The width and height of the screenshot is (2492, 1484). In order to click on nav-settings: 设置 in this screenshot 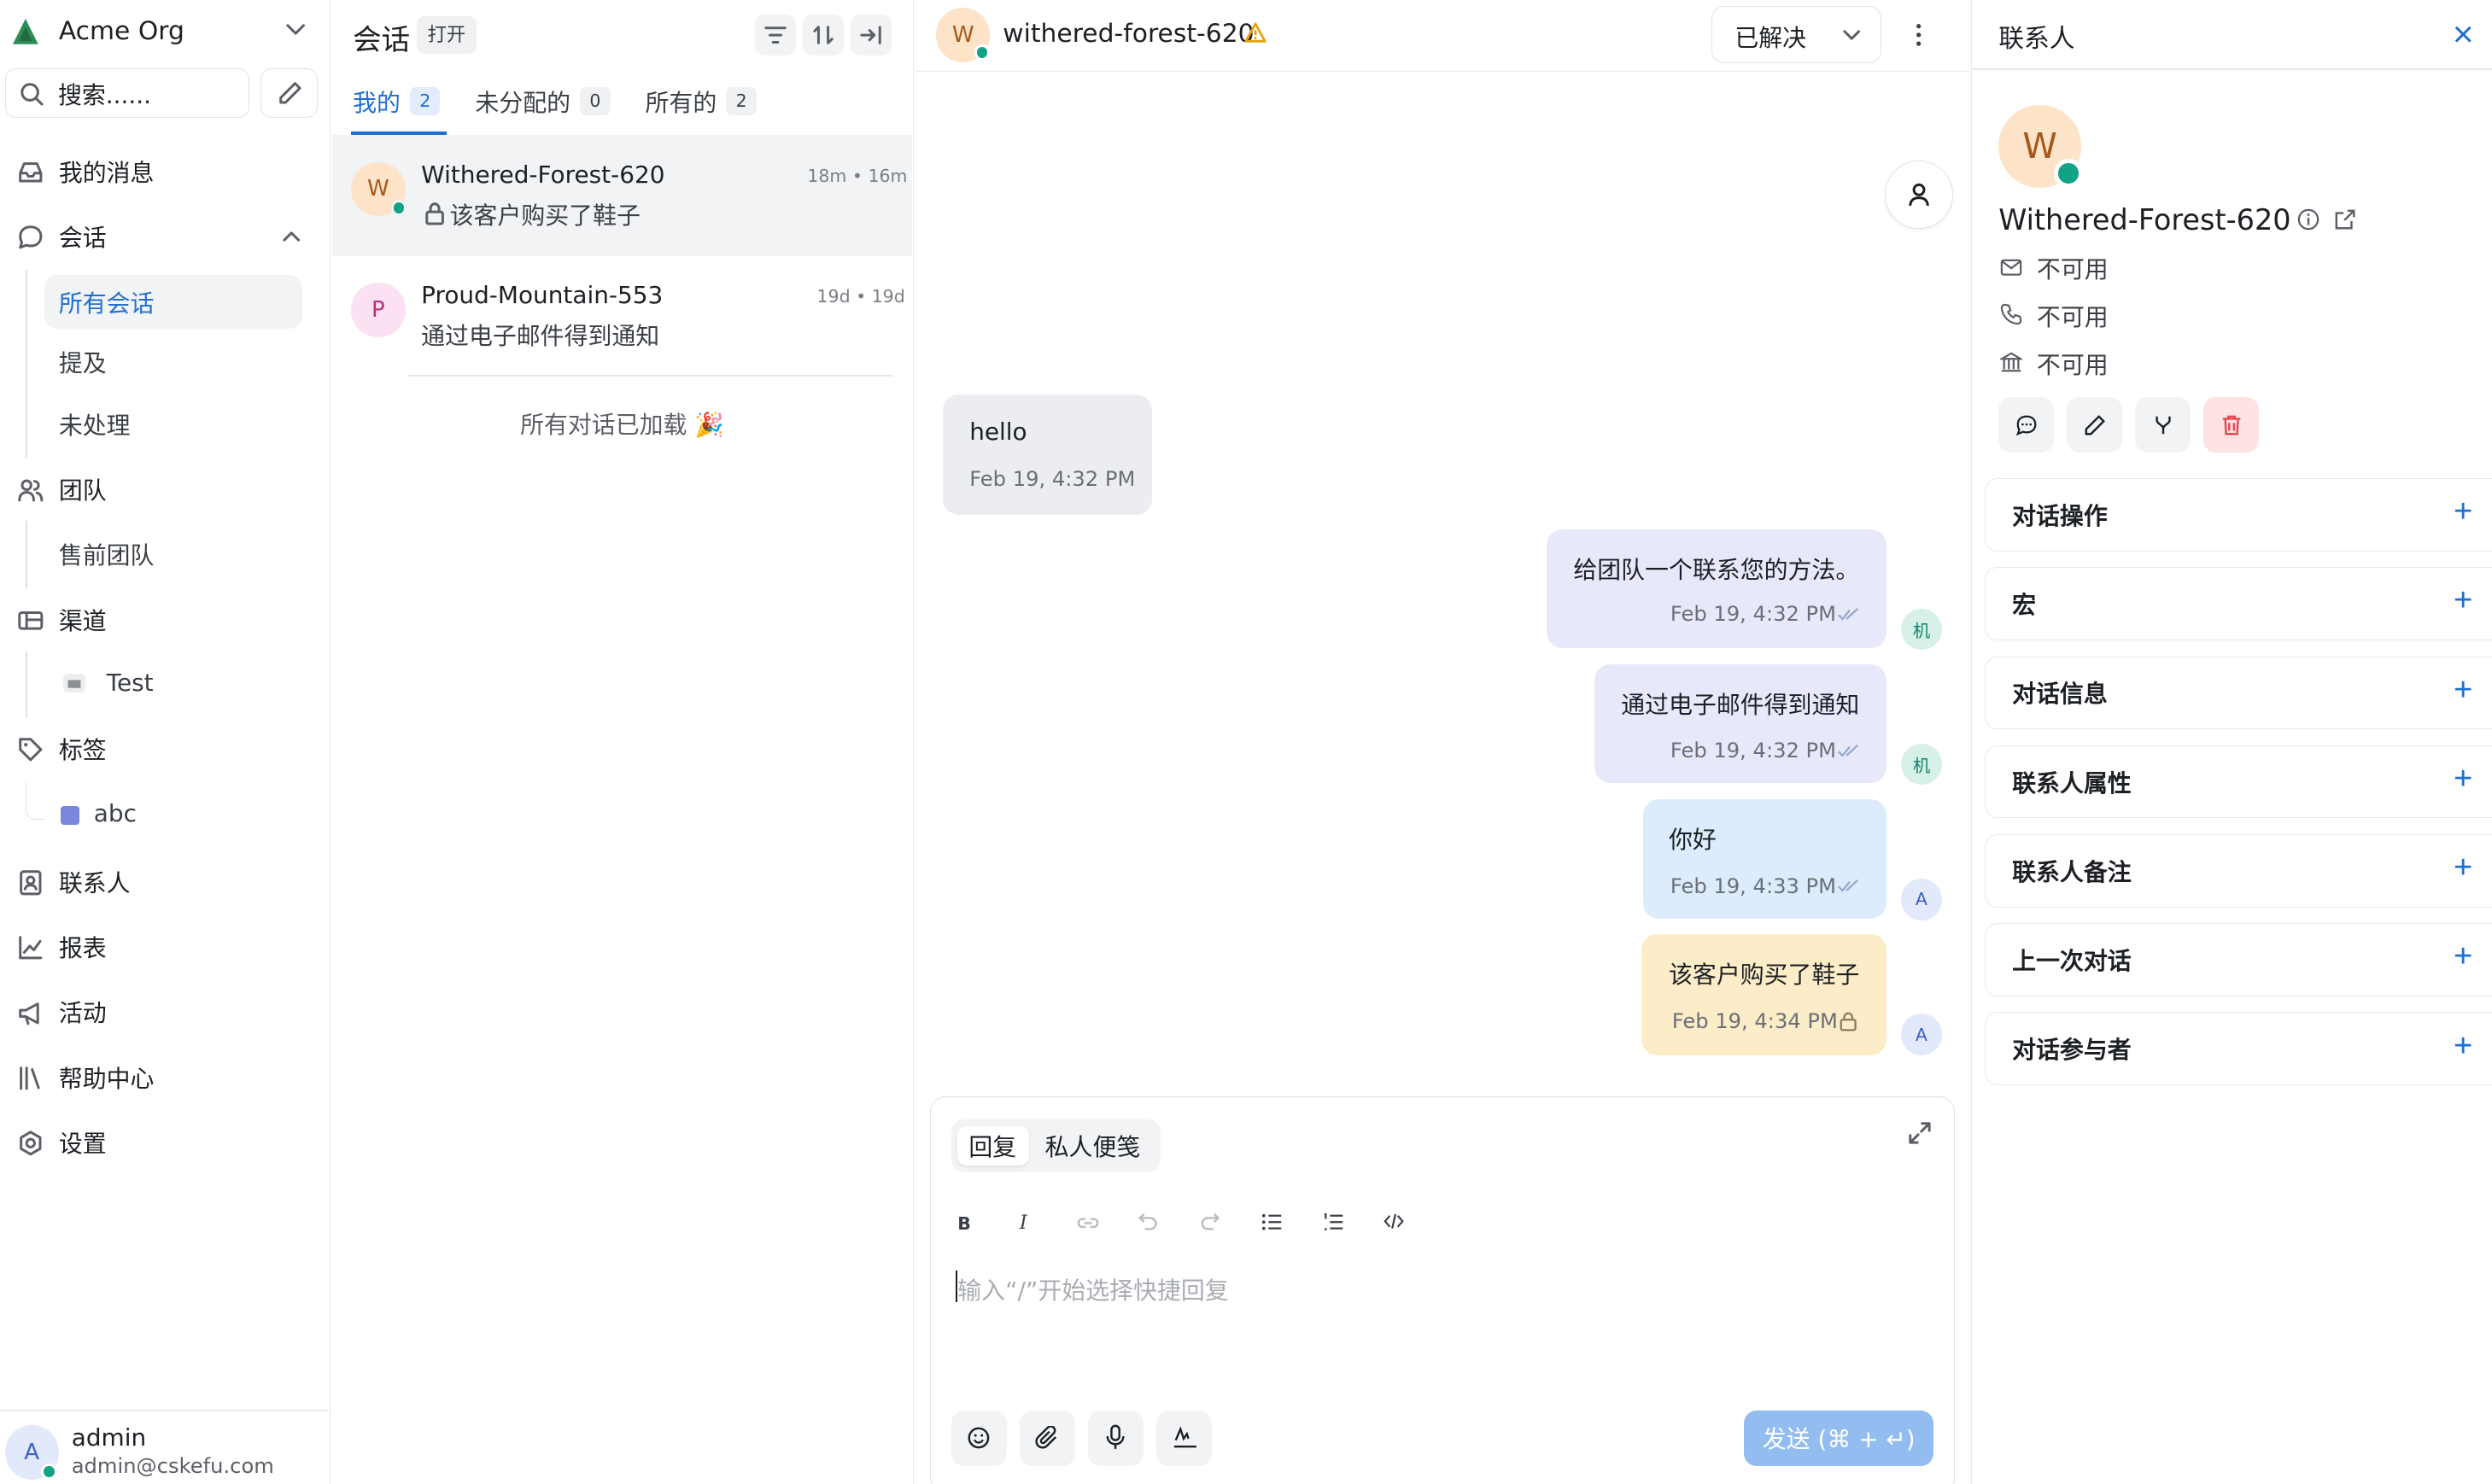, I will do `click(164, 1142)`.